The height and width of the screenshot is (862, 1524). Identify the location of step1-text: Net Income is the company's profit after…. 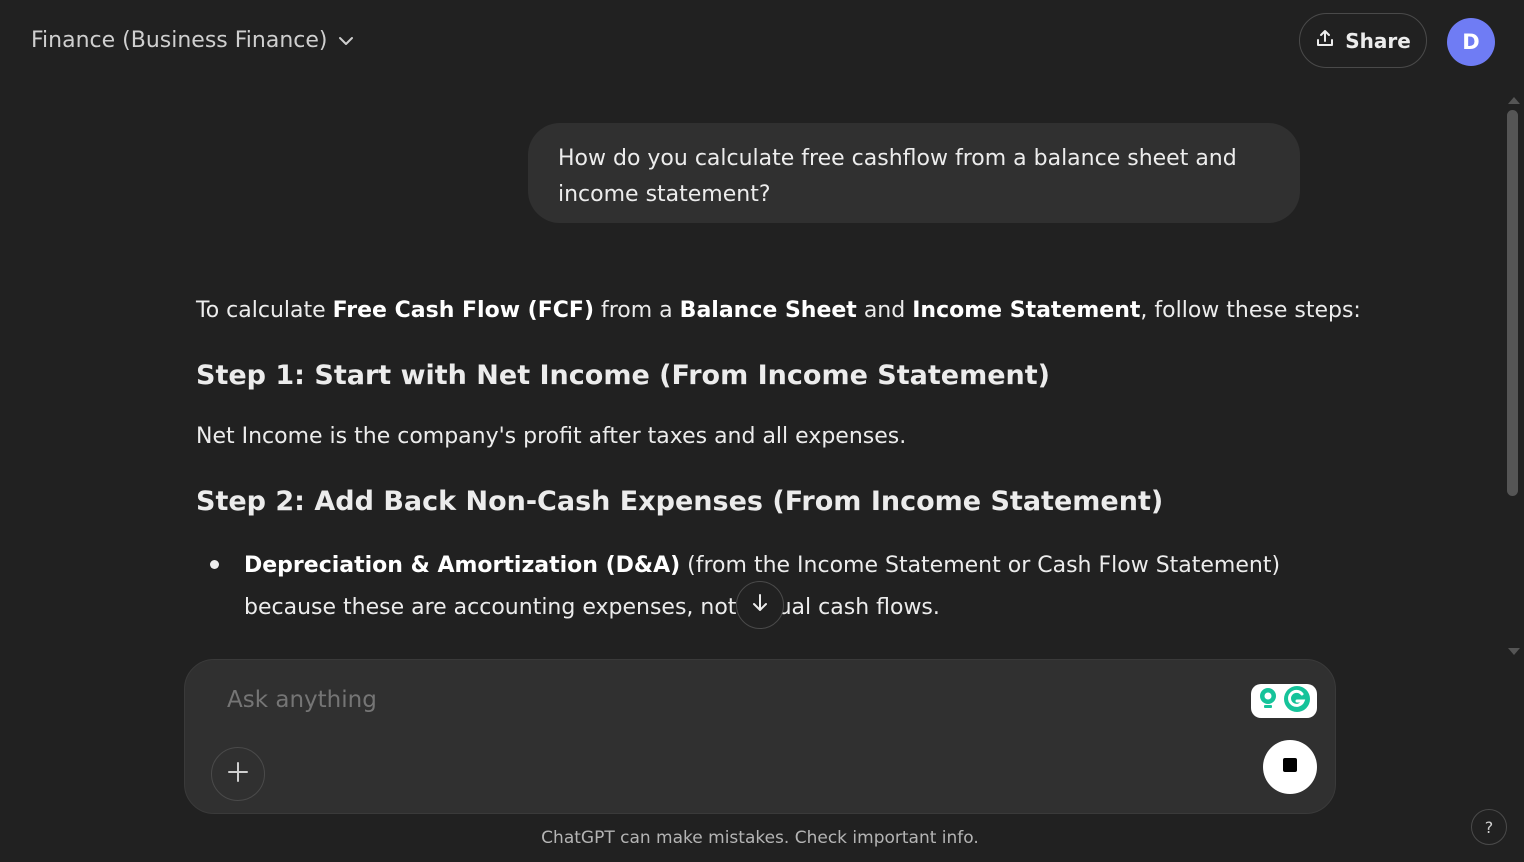
(551, 436).